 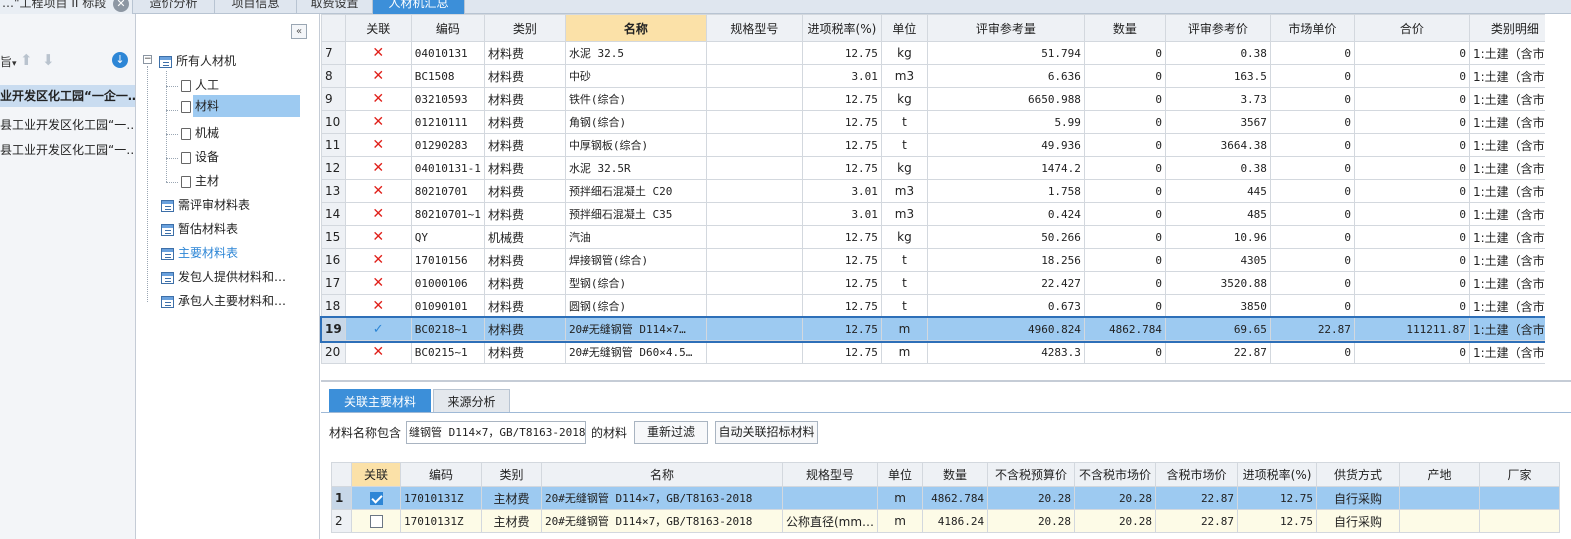 I want to click on column-header: 数量, so click(x=955, y=474).